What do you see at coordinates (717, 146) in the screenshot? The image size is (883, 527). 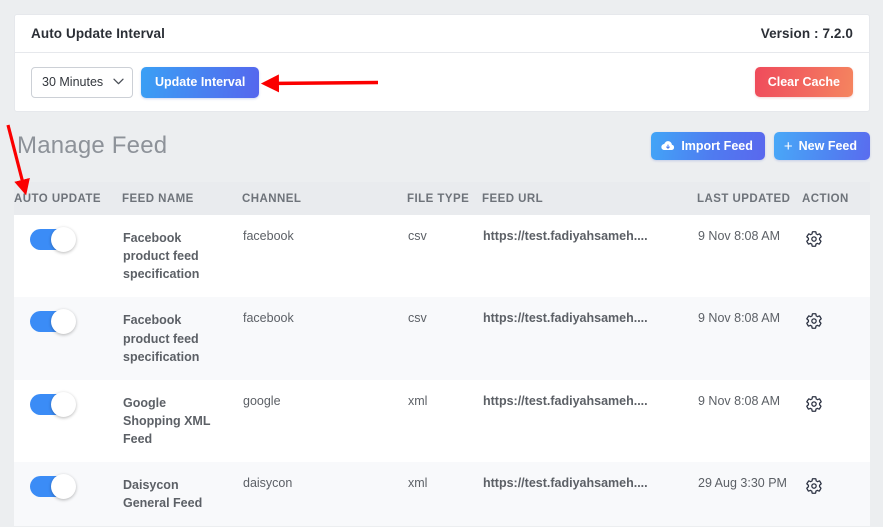 I see `import-feed-label: Import Feed` at bounding box center [717, 146].